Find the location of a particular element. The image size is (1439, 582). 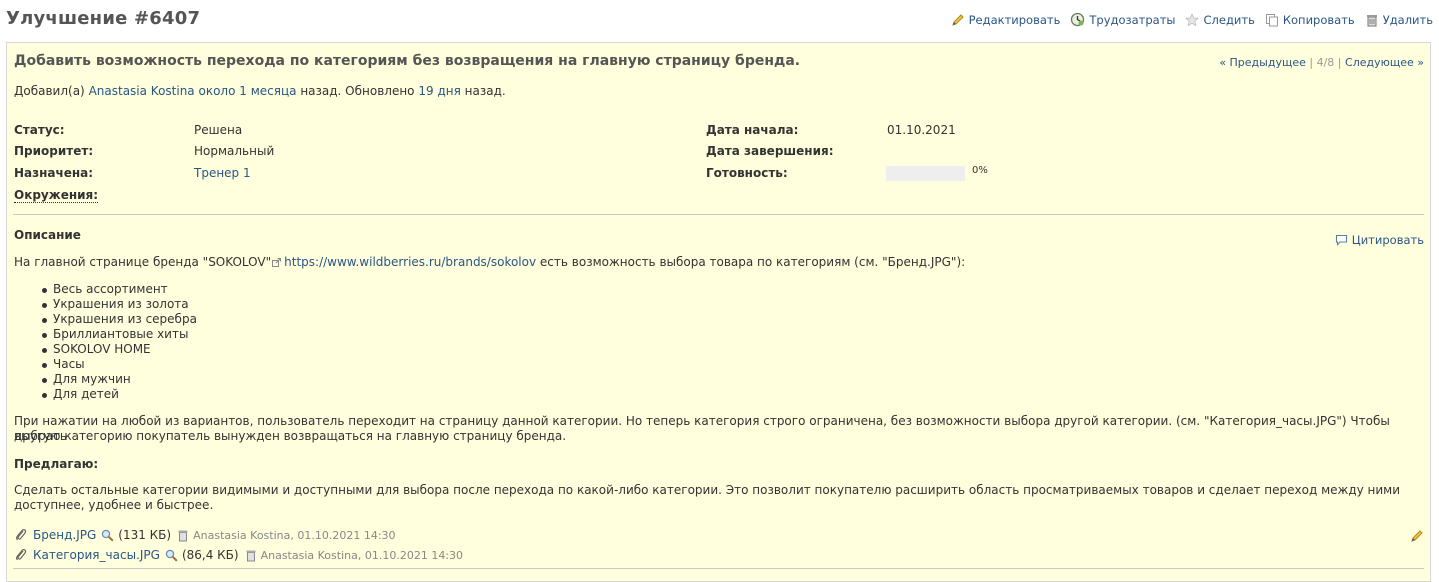

page-title: Улучшение #6407 is located at coordinates (103, 18).